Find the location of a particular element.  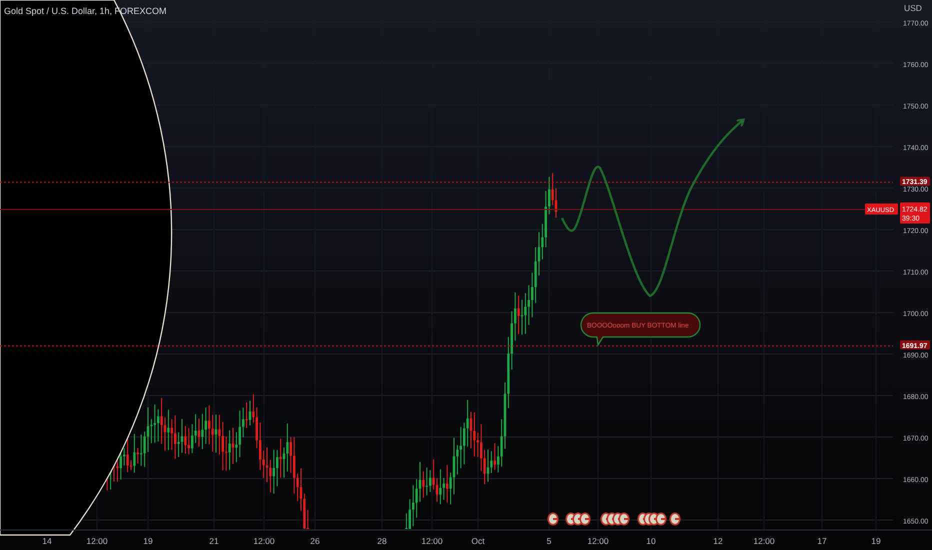

time-tick: 5 is located at coordinates (549, 541).